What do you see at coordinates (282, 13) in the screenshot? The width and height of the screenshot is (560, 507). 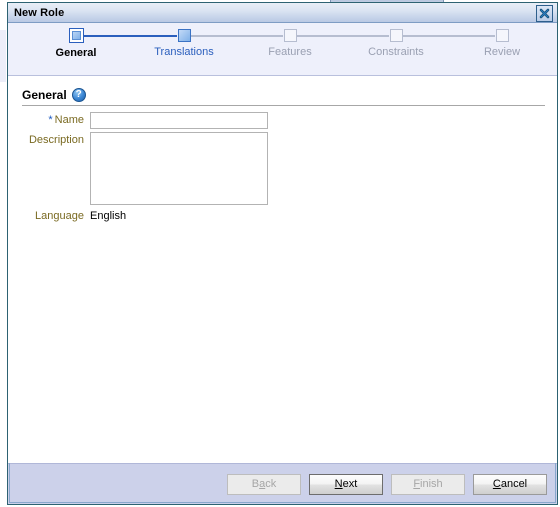 I see `dialog-titlebar: New Role` at bounding box center [282, 13].